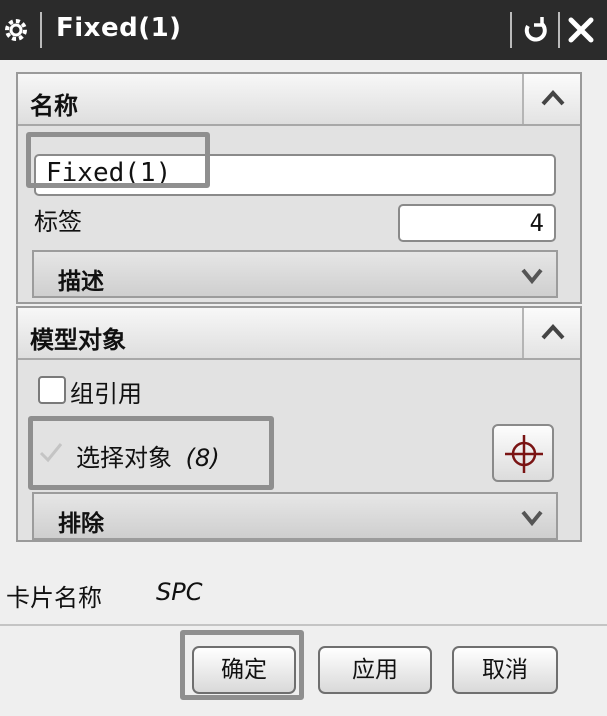 Image resolution: width=607 pixels, height=716 pixels. Describe the element at coordinates (16, 30) in the screenshot. I see `gear-icon` at that location.